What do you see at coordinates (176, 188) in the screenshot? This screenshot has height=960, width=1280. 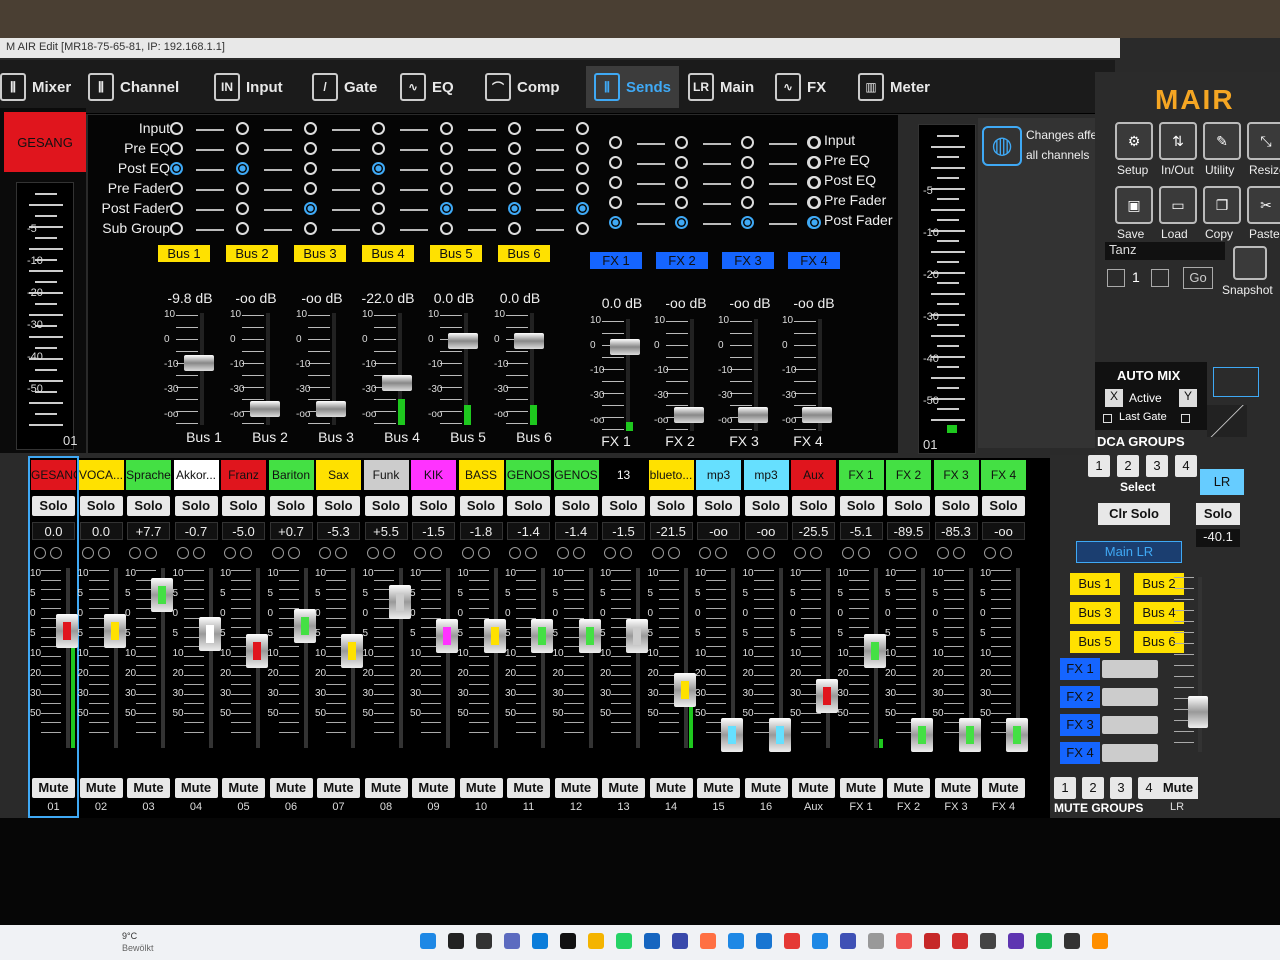 I see `tap-radio-pre-fader` at bounding box center [176, 188].